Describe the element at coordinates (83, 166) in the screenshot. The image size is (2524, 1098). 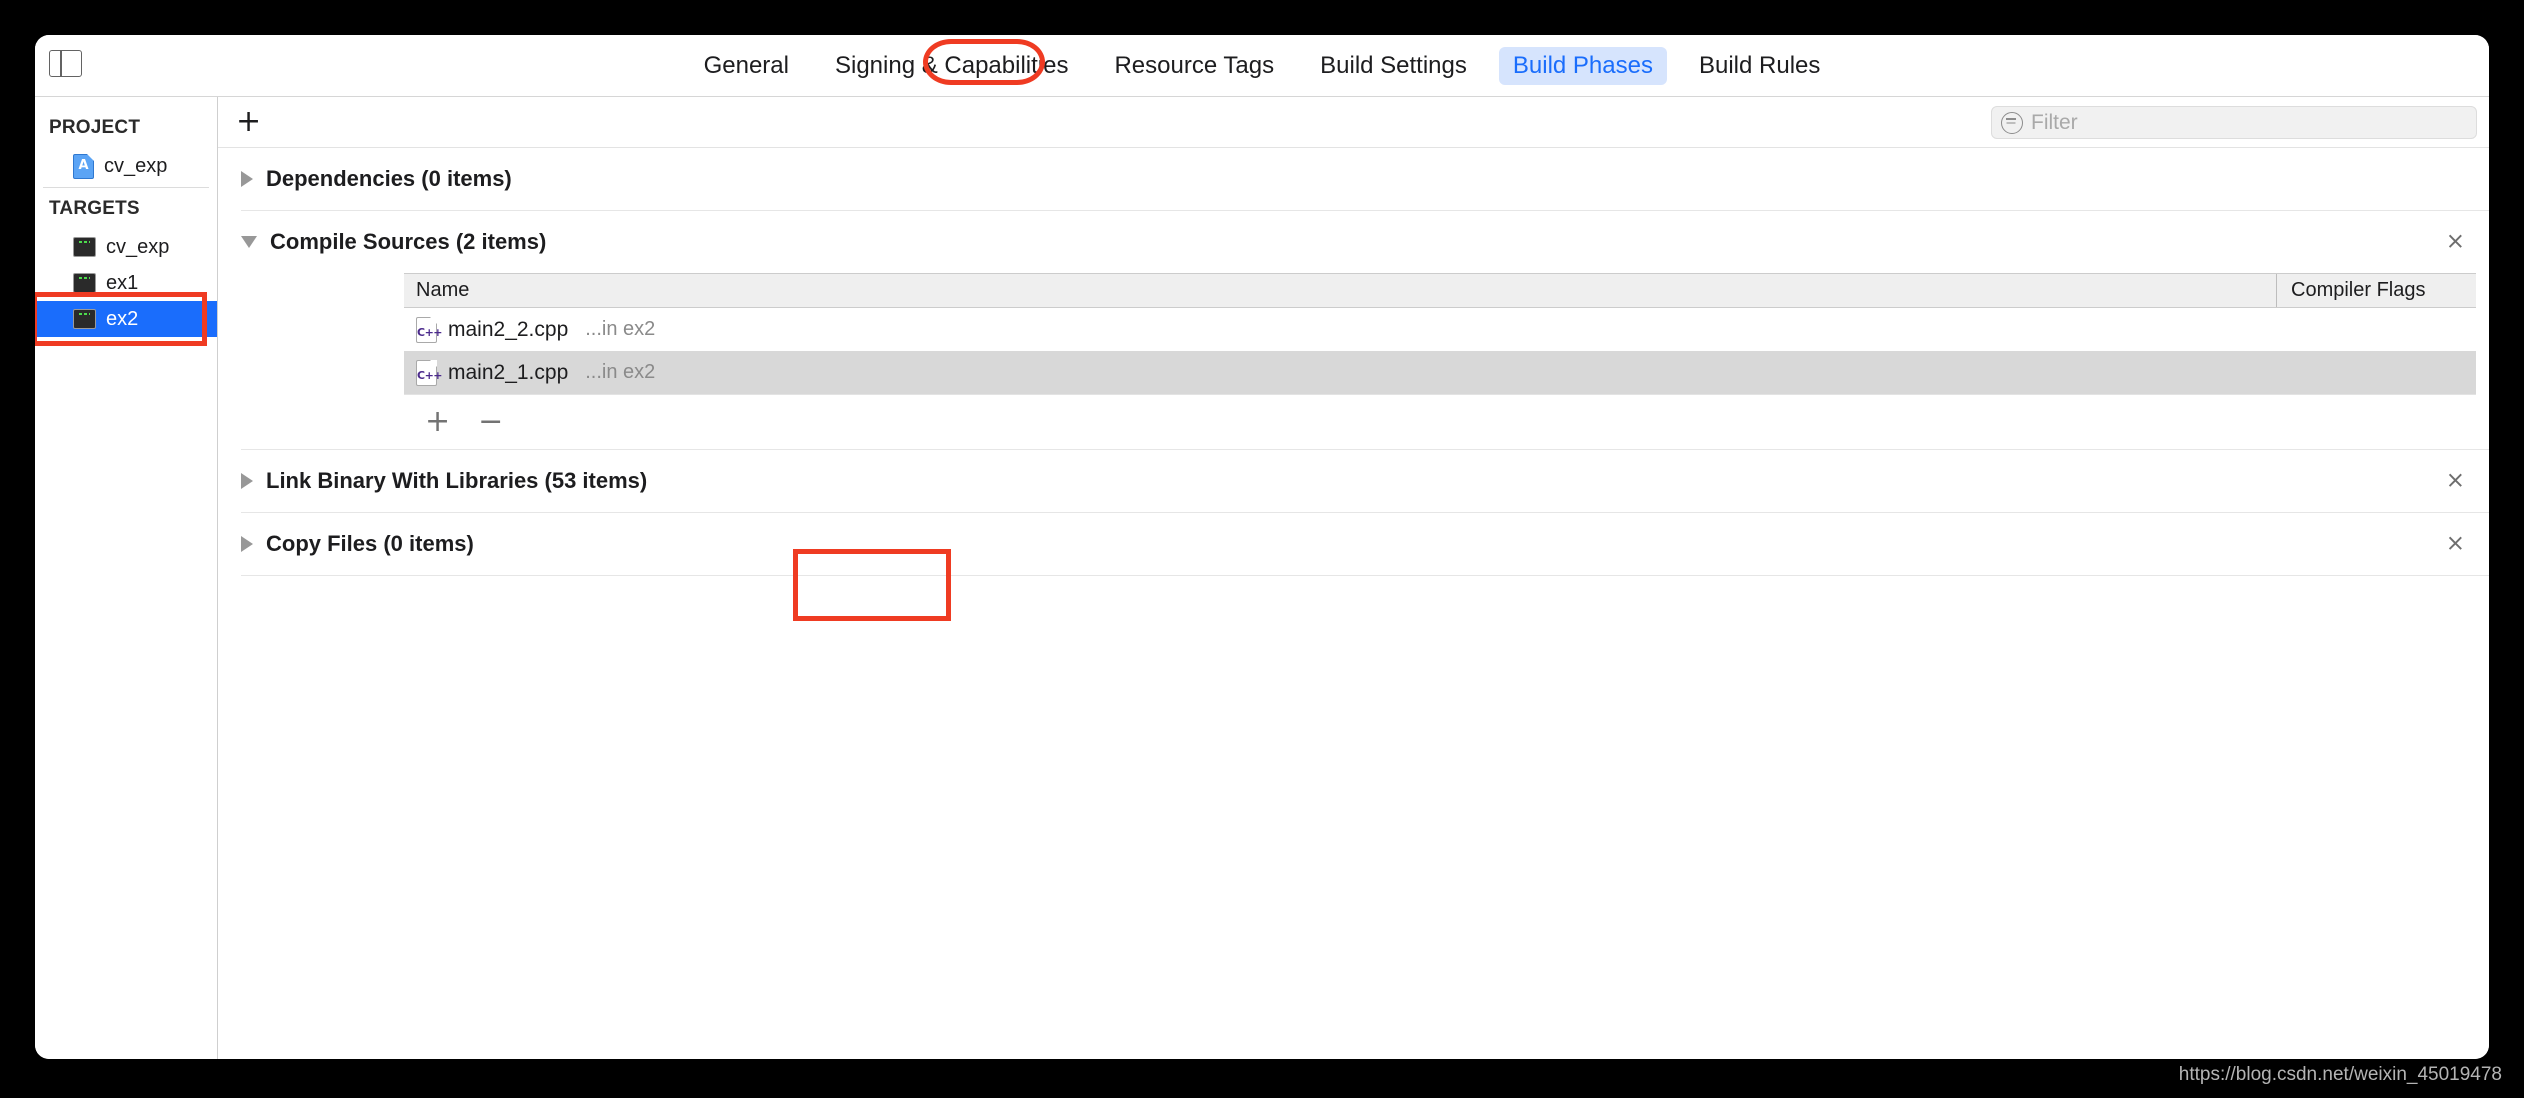
I see `xcode-project-icon` at that location.